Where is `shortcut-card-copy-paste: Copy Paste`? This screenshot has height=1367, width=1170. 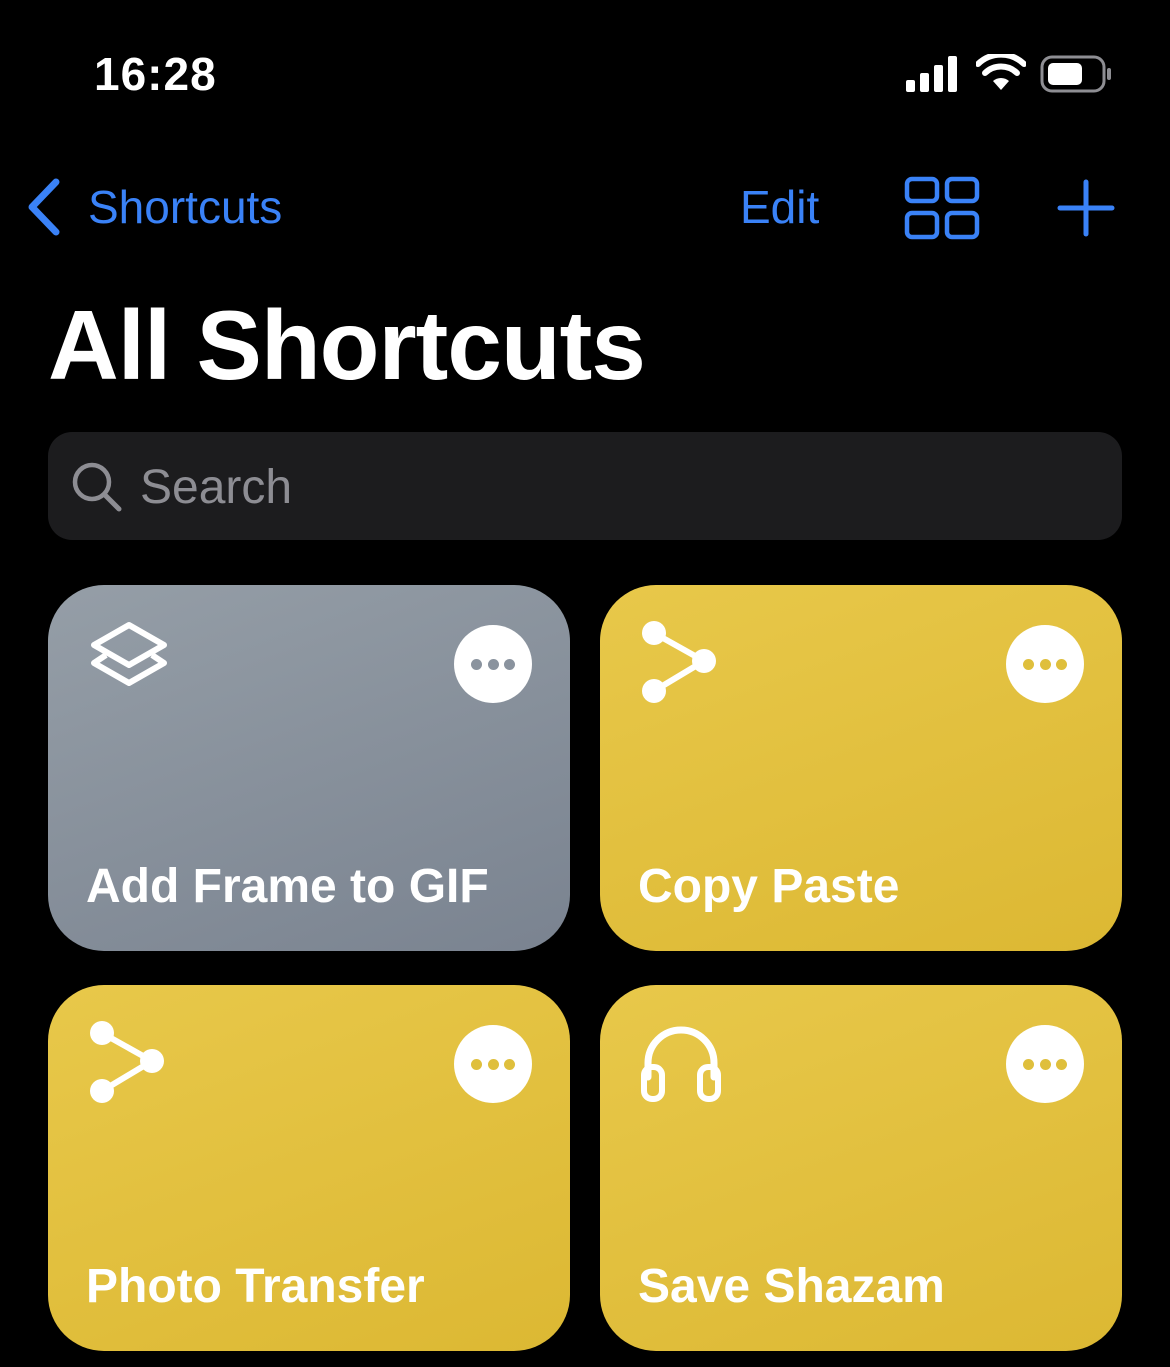
shortcut-card-copy-paste: Copy Paste is located at coordinates (861, 768).